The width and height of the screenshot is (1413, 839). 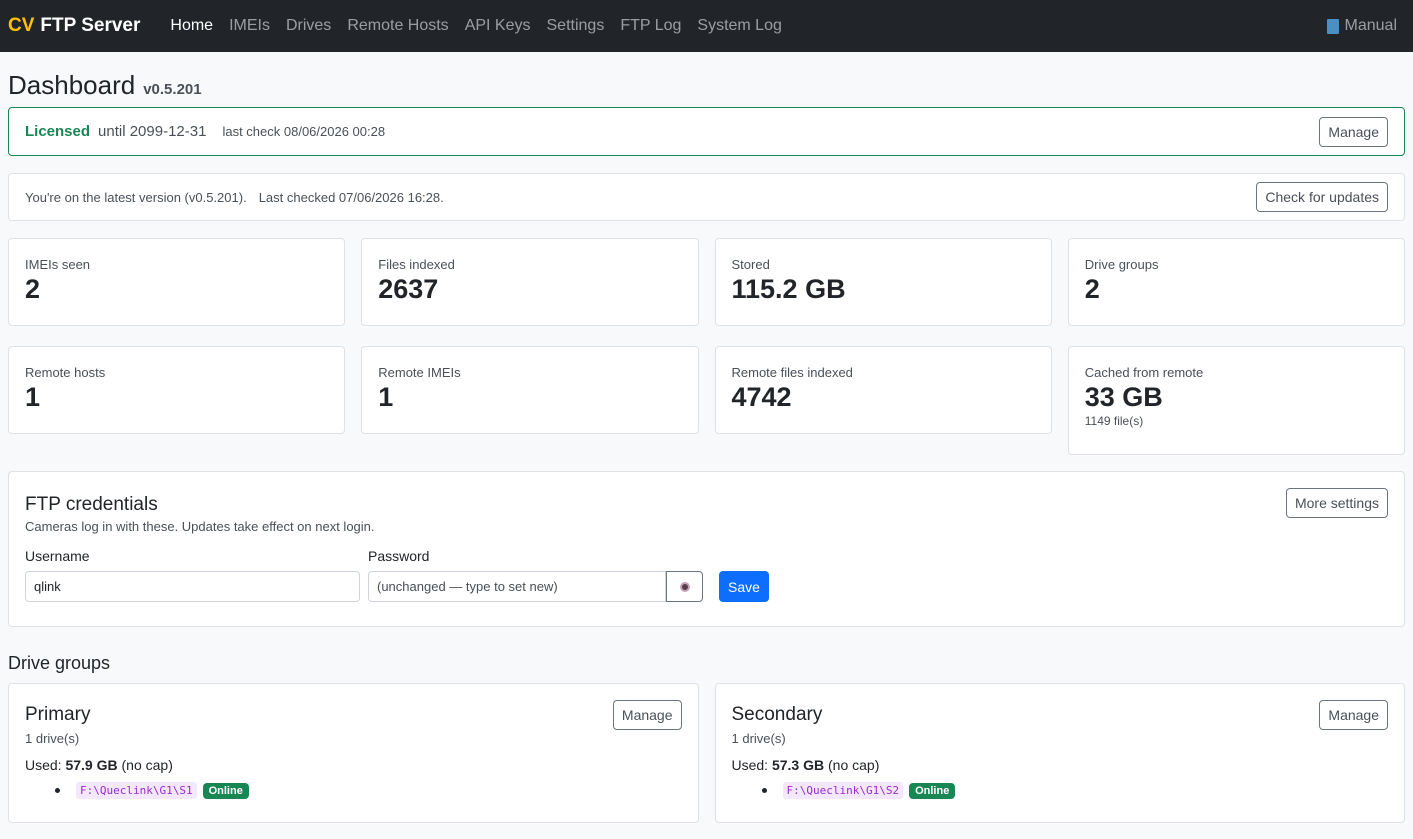 What do you see at coordinates (90, 25) in the screenshot?
I see `brand-name: FTP Server` at bounding box center [90, 25].